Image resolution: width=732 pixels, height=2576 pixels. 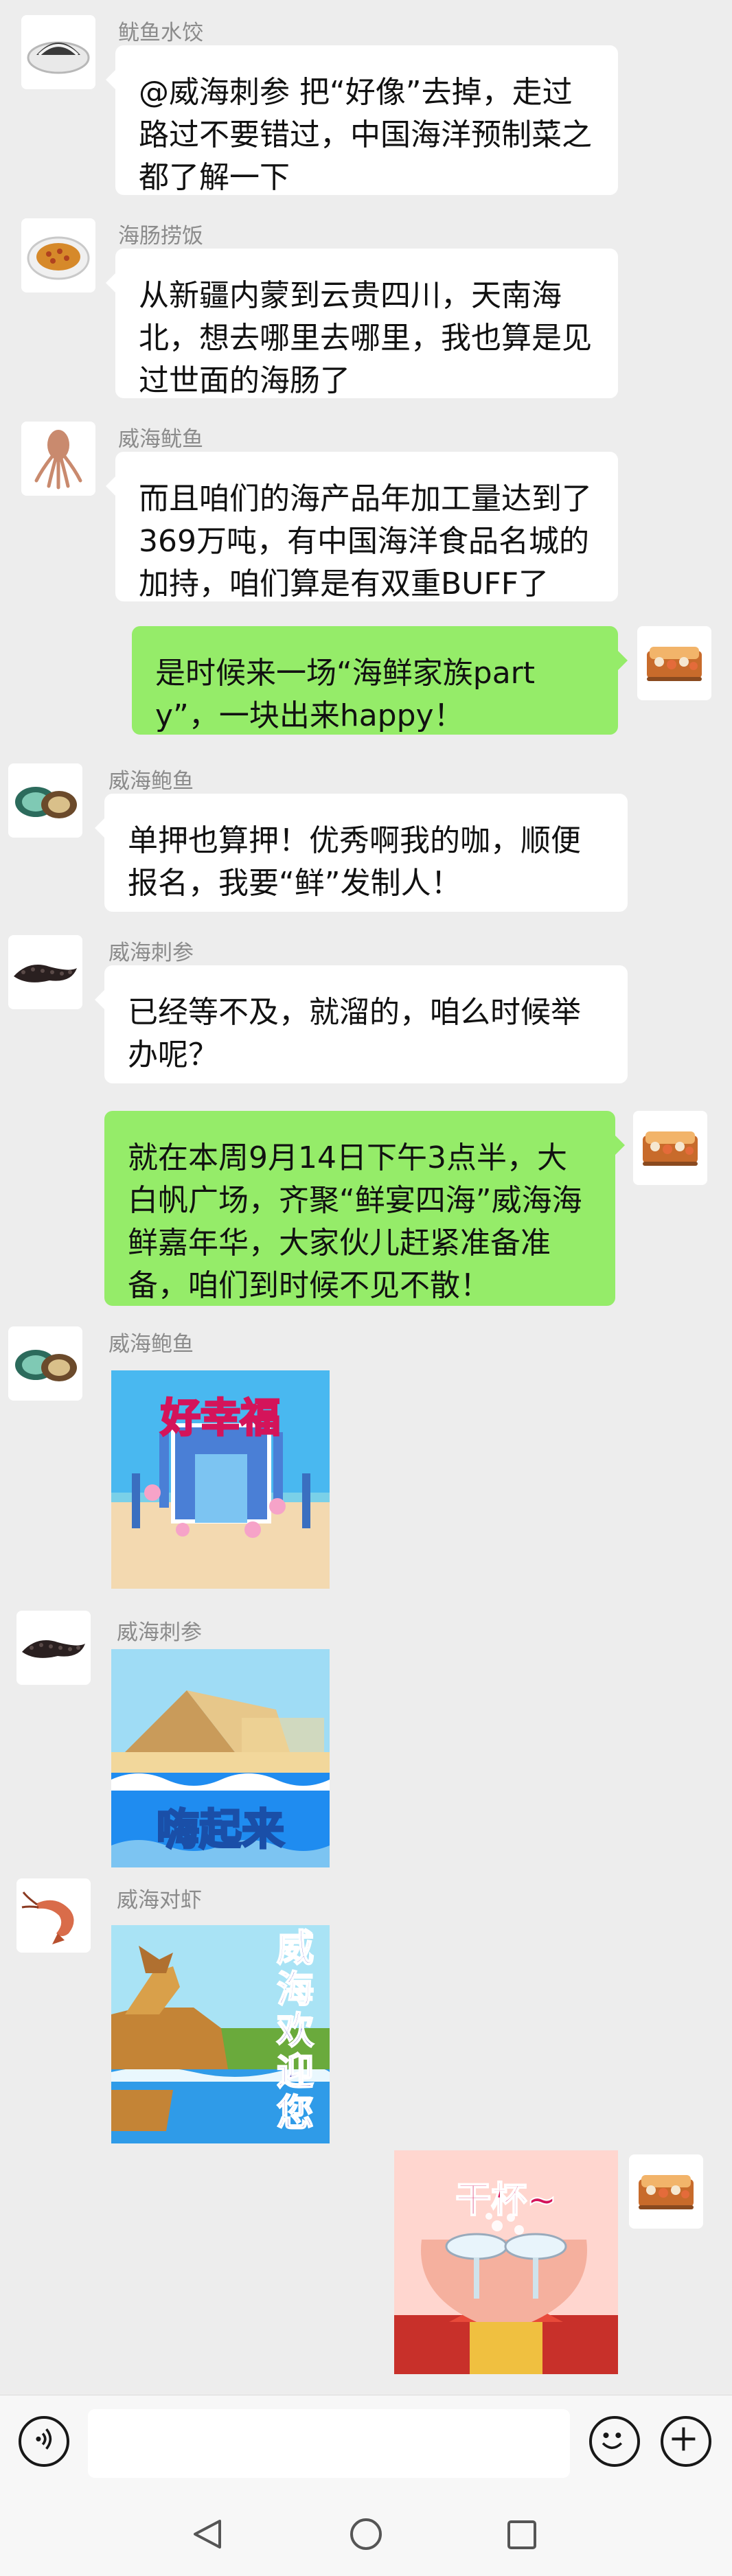 I want to click on voice-button, so click(x=44, y=2441).